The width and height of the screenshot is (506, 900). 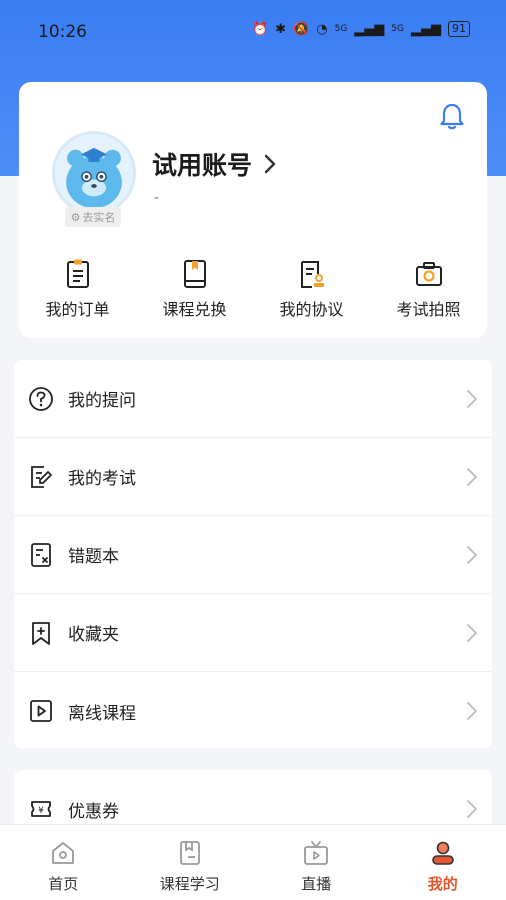 I want to click on menu-item-wrong-book: 错题本, so click(x=253, y=555).